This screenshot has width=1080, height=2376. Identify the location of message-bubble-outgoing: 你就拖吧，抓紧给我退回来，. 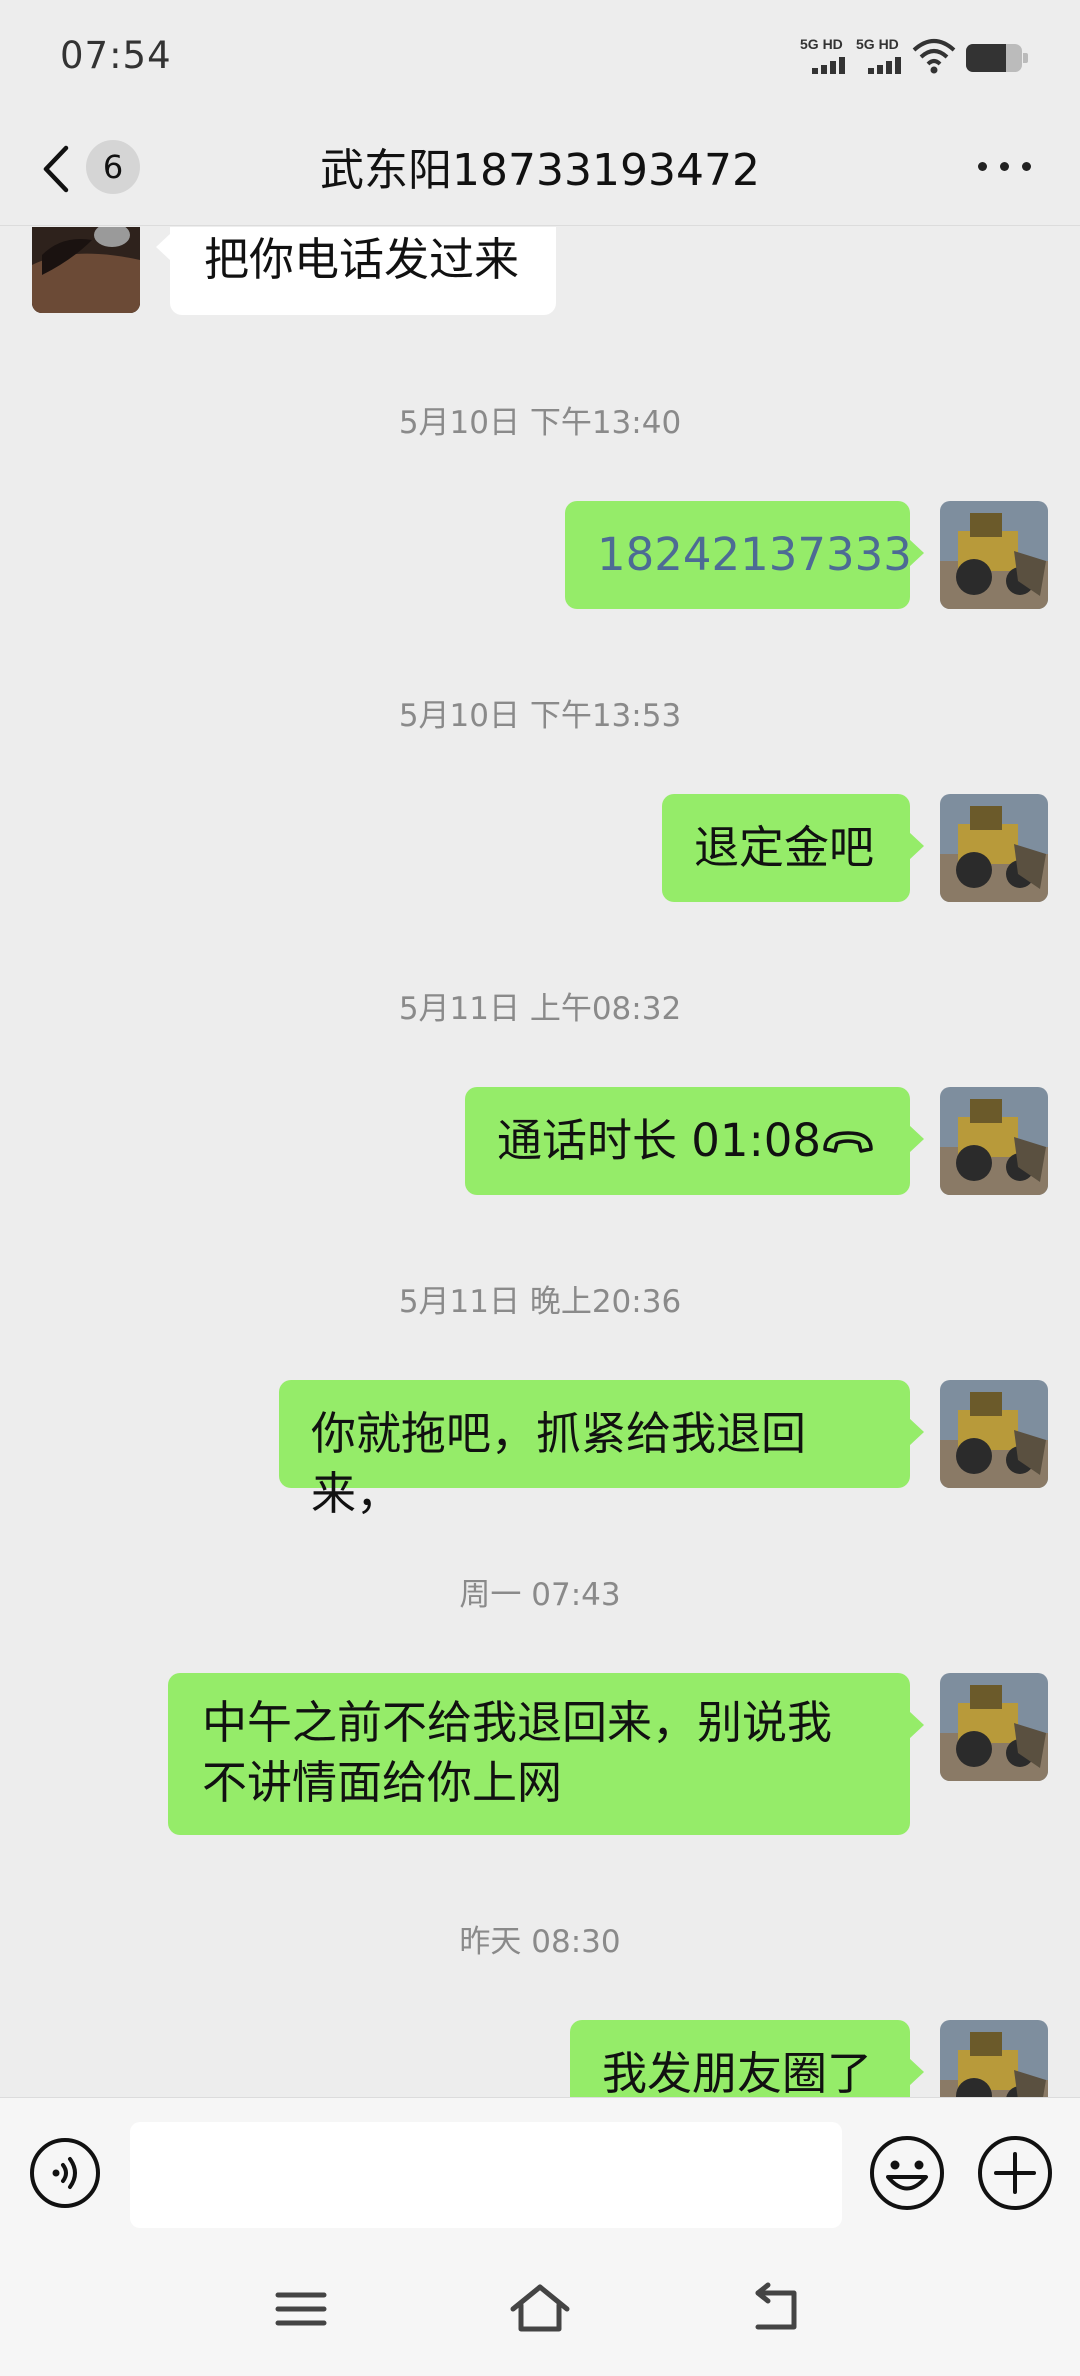
(601, 1450).